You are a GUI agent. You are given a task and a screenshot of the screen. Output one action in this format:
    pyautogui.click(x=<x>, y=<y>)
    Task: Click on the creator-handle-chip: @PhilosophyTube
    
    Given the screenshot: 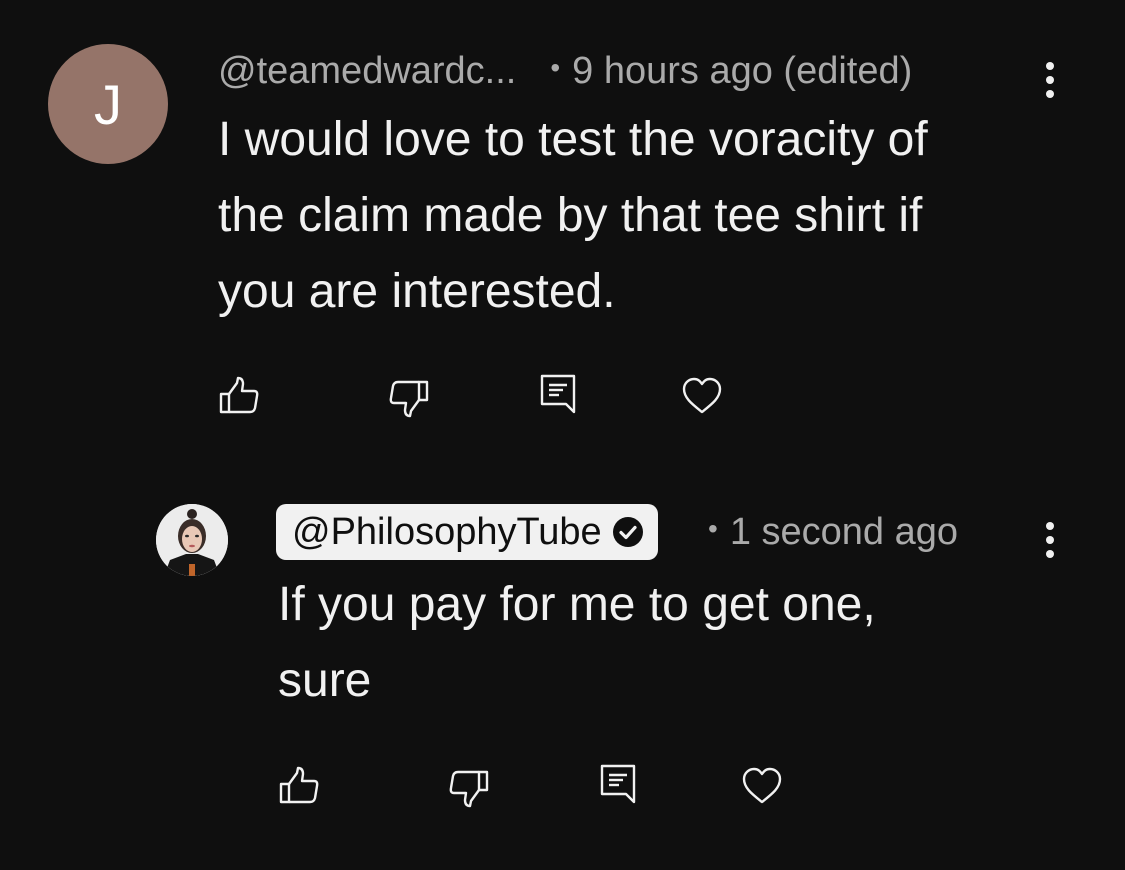 What is the action you would take?
    pyautogui.click(x=467, y=532)
    